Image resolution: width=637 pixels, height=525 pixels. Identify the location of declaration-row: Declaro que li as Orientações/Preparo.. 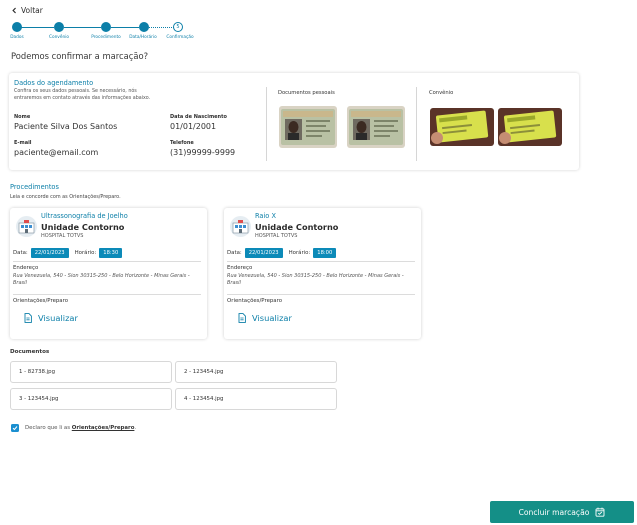
(73, 428).